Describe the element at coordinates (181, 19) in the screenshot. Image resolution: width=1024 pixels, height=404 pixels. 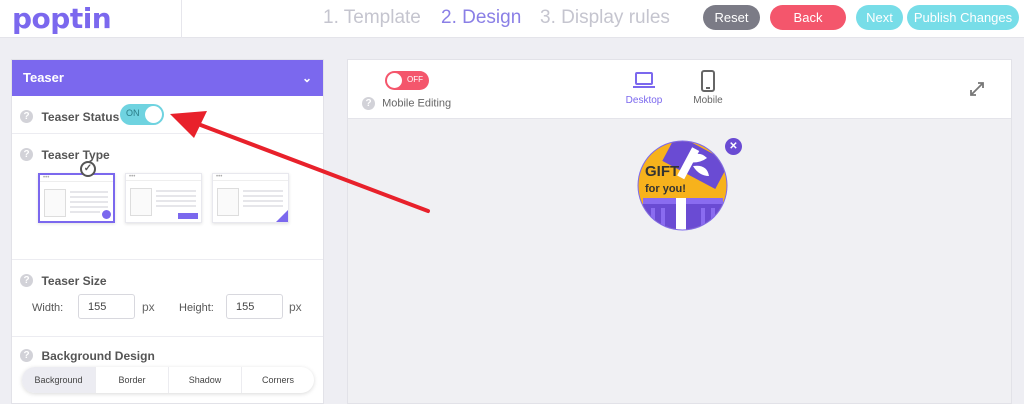
I see `divider` at that location.